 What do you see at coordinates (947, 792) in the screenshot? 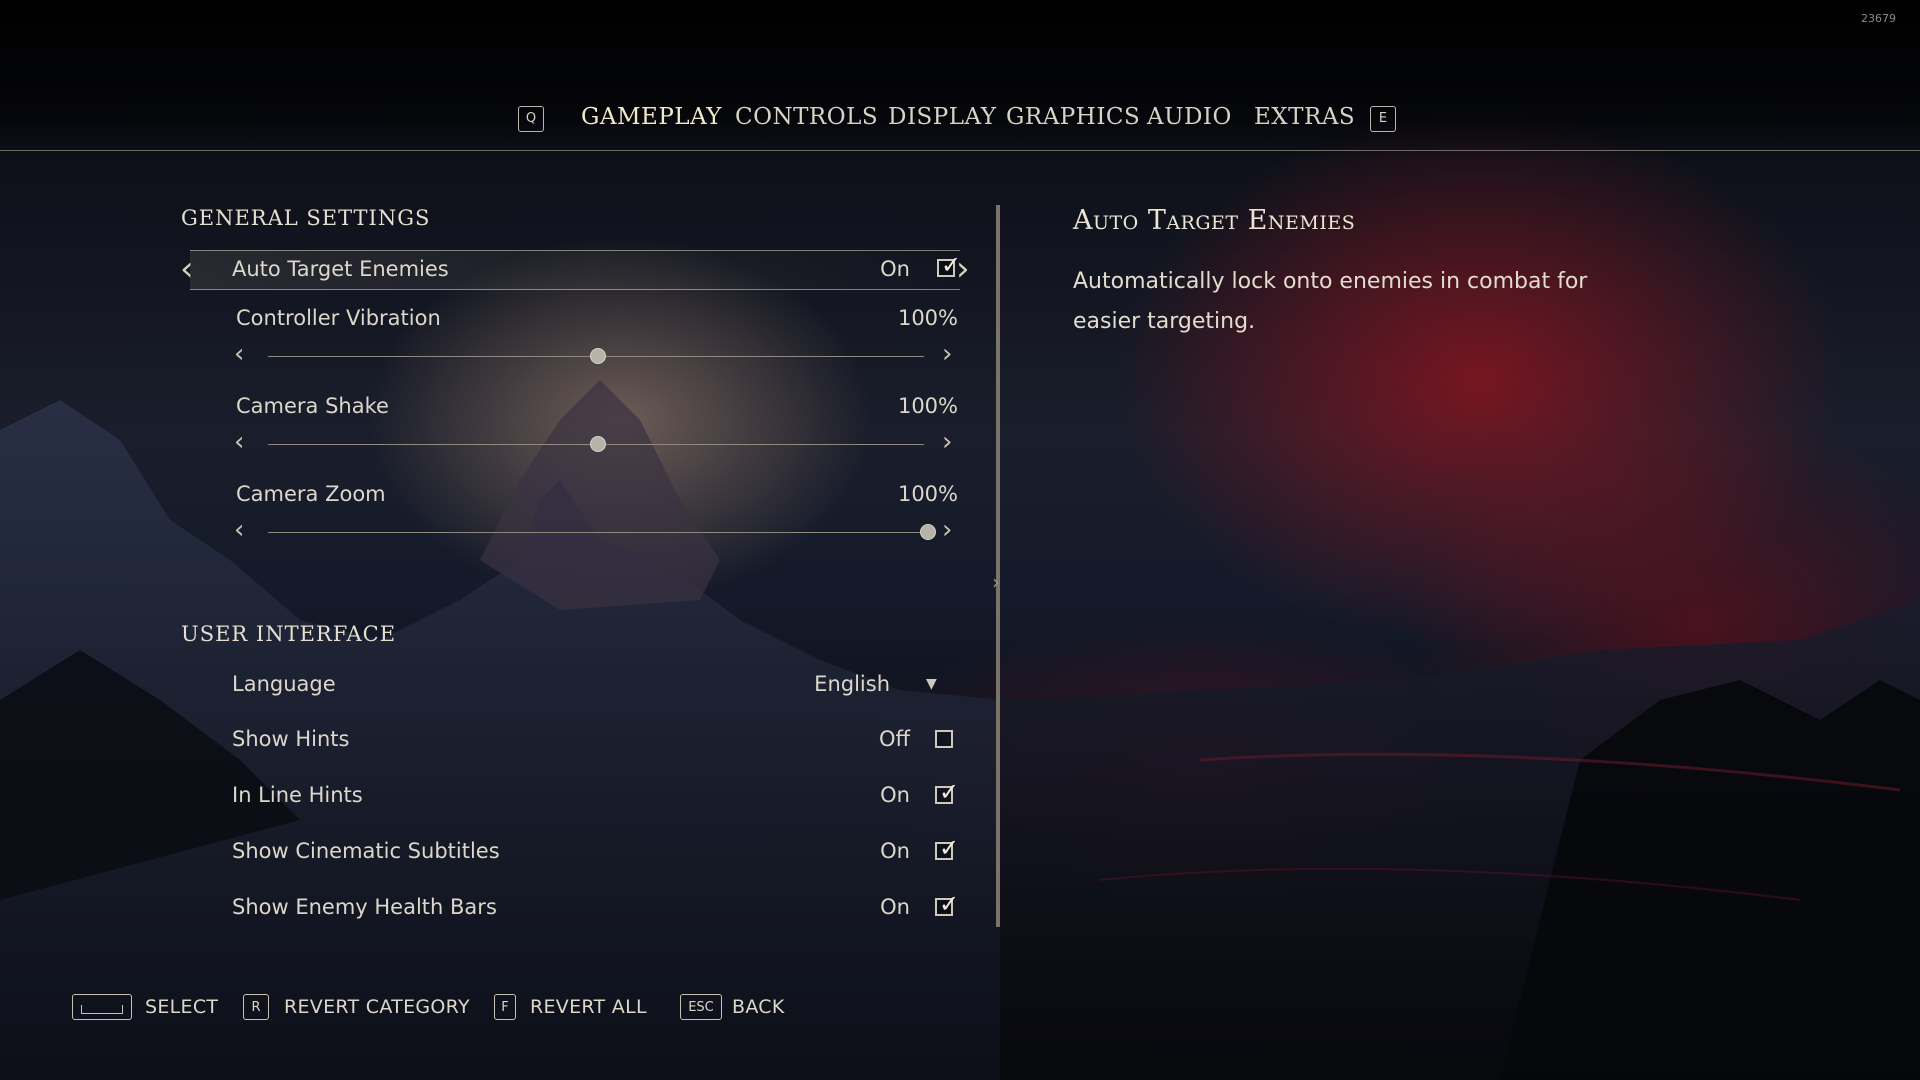
I see `in-line-hints-checkbox: ✓` at bounding box center [947, 792].